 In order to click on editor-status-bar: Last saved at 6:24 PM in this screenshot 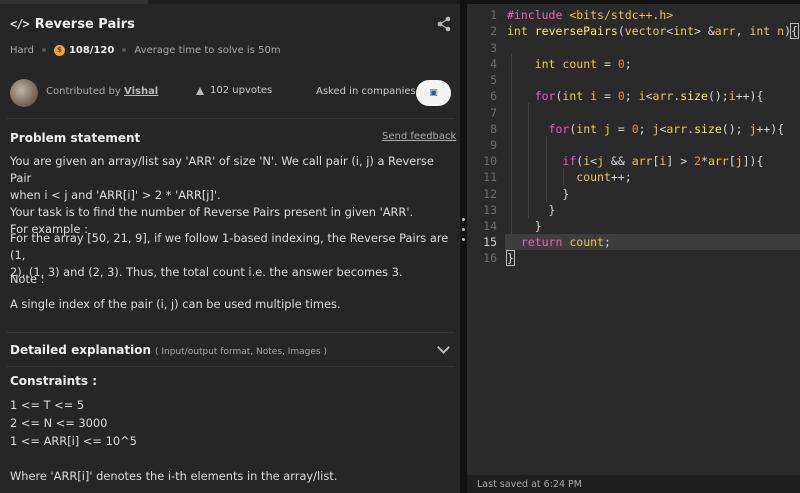, I will do `click(633, 484)`.